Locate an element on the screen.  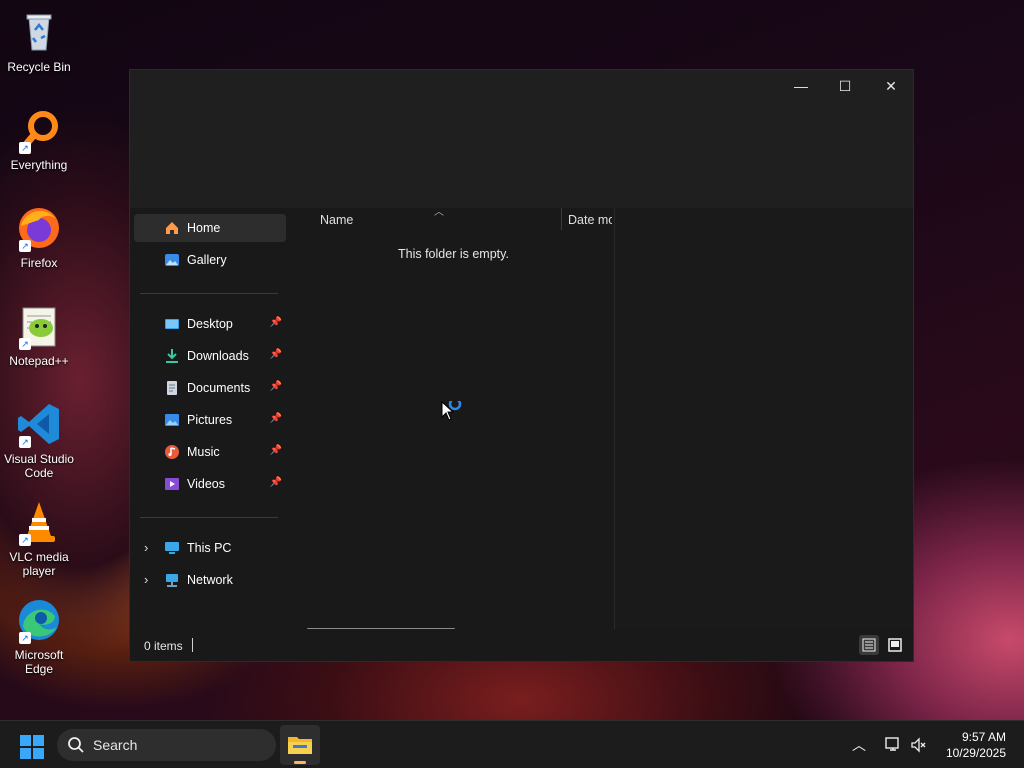
status-separator is located at coordinates (192, 645).